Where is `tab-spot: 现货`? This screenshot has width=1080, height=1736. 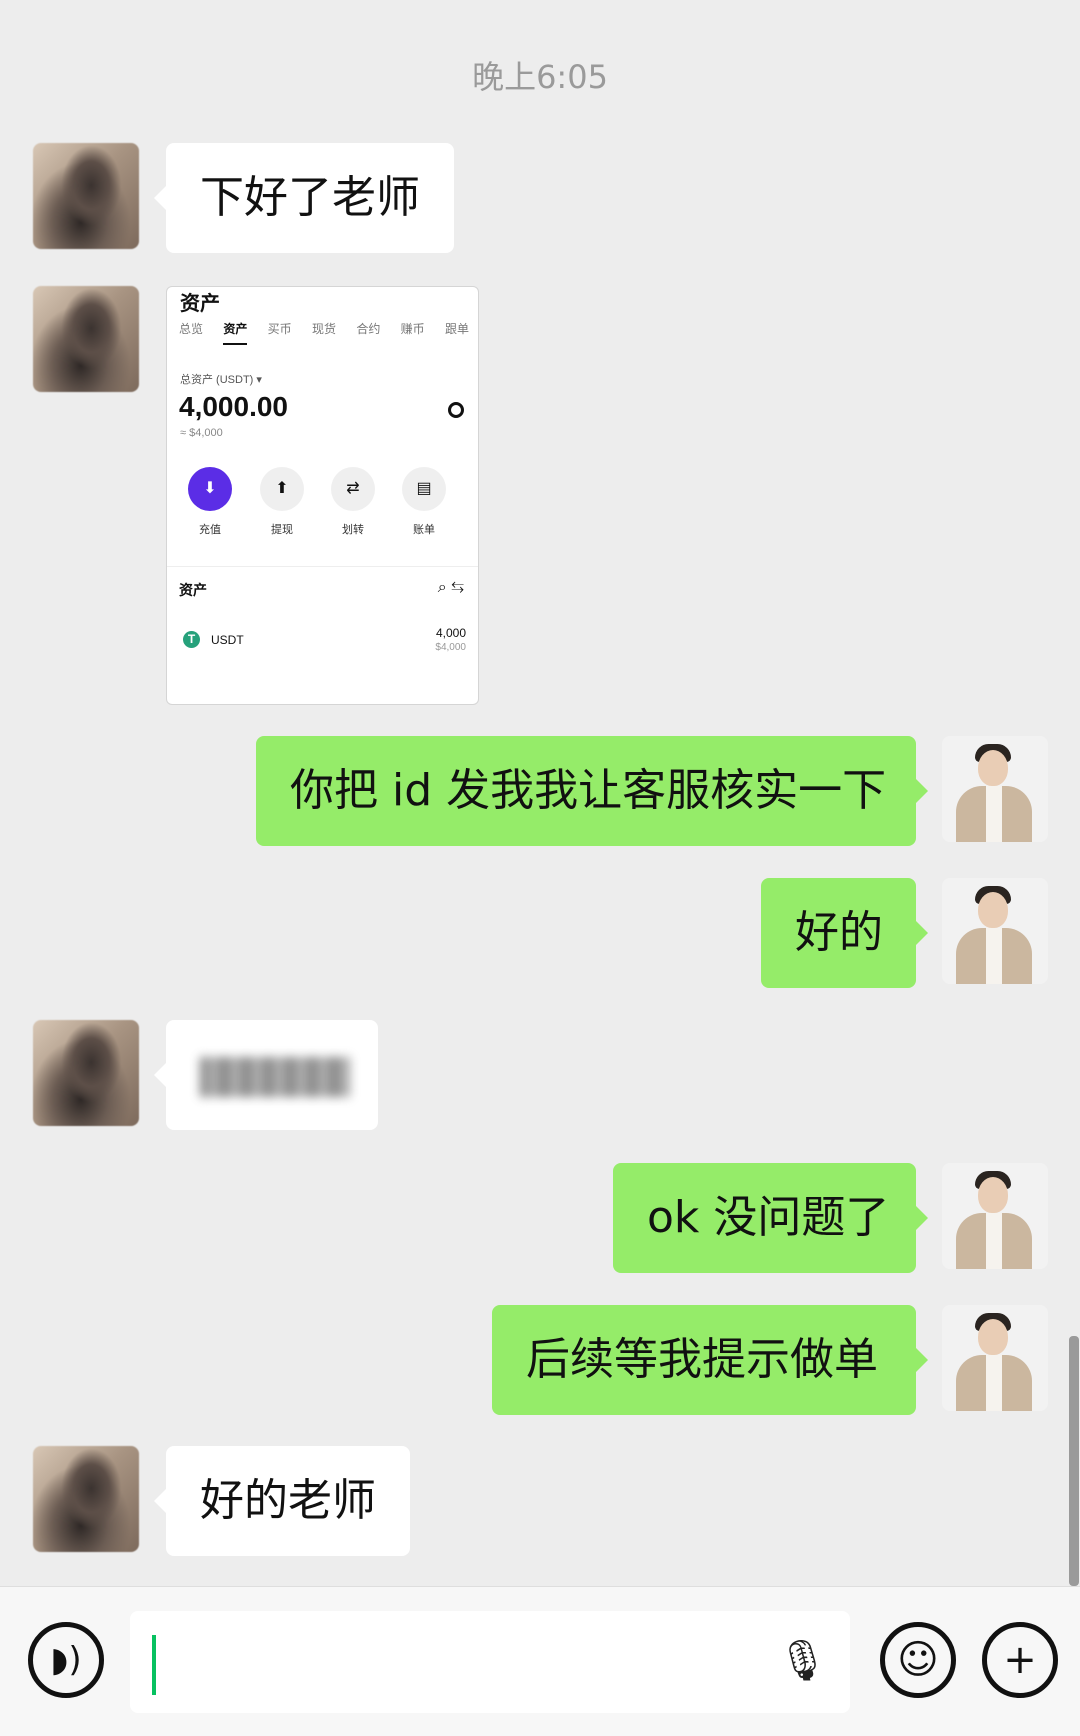 tab-spot: 现货 is located at coordinates (323, 329).